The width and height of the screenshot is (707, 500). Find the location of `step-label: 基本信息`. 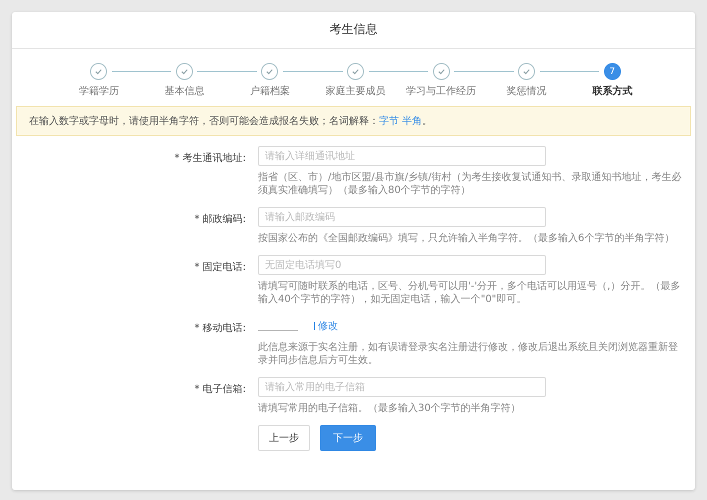

step-label: 基本信息 is located at coordinates (184, 91).